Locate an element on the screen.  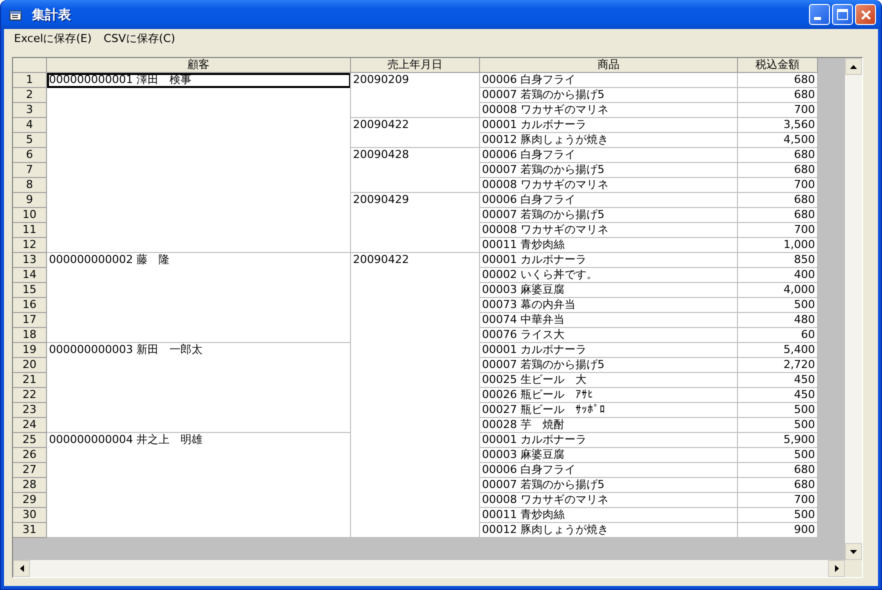
scroll-left-button is located at coordinates (21, 568).